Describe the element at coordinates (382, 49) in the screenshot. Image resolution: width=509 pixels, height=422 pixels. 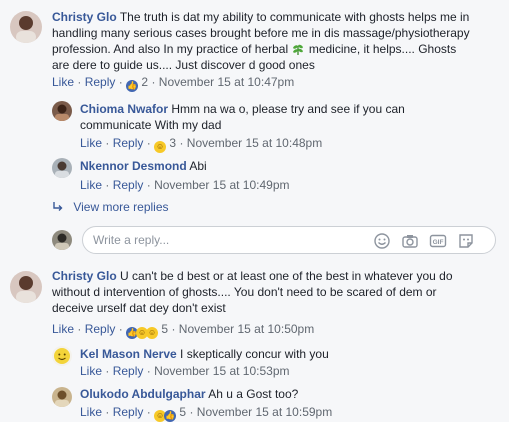
I see `comment-text: medicine, it helps.... Ghosts` at that location.